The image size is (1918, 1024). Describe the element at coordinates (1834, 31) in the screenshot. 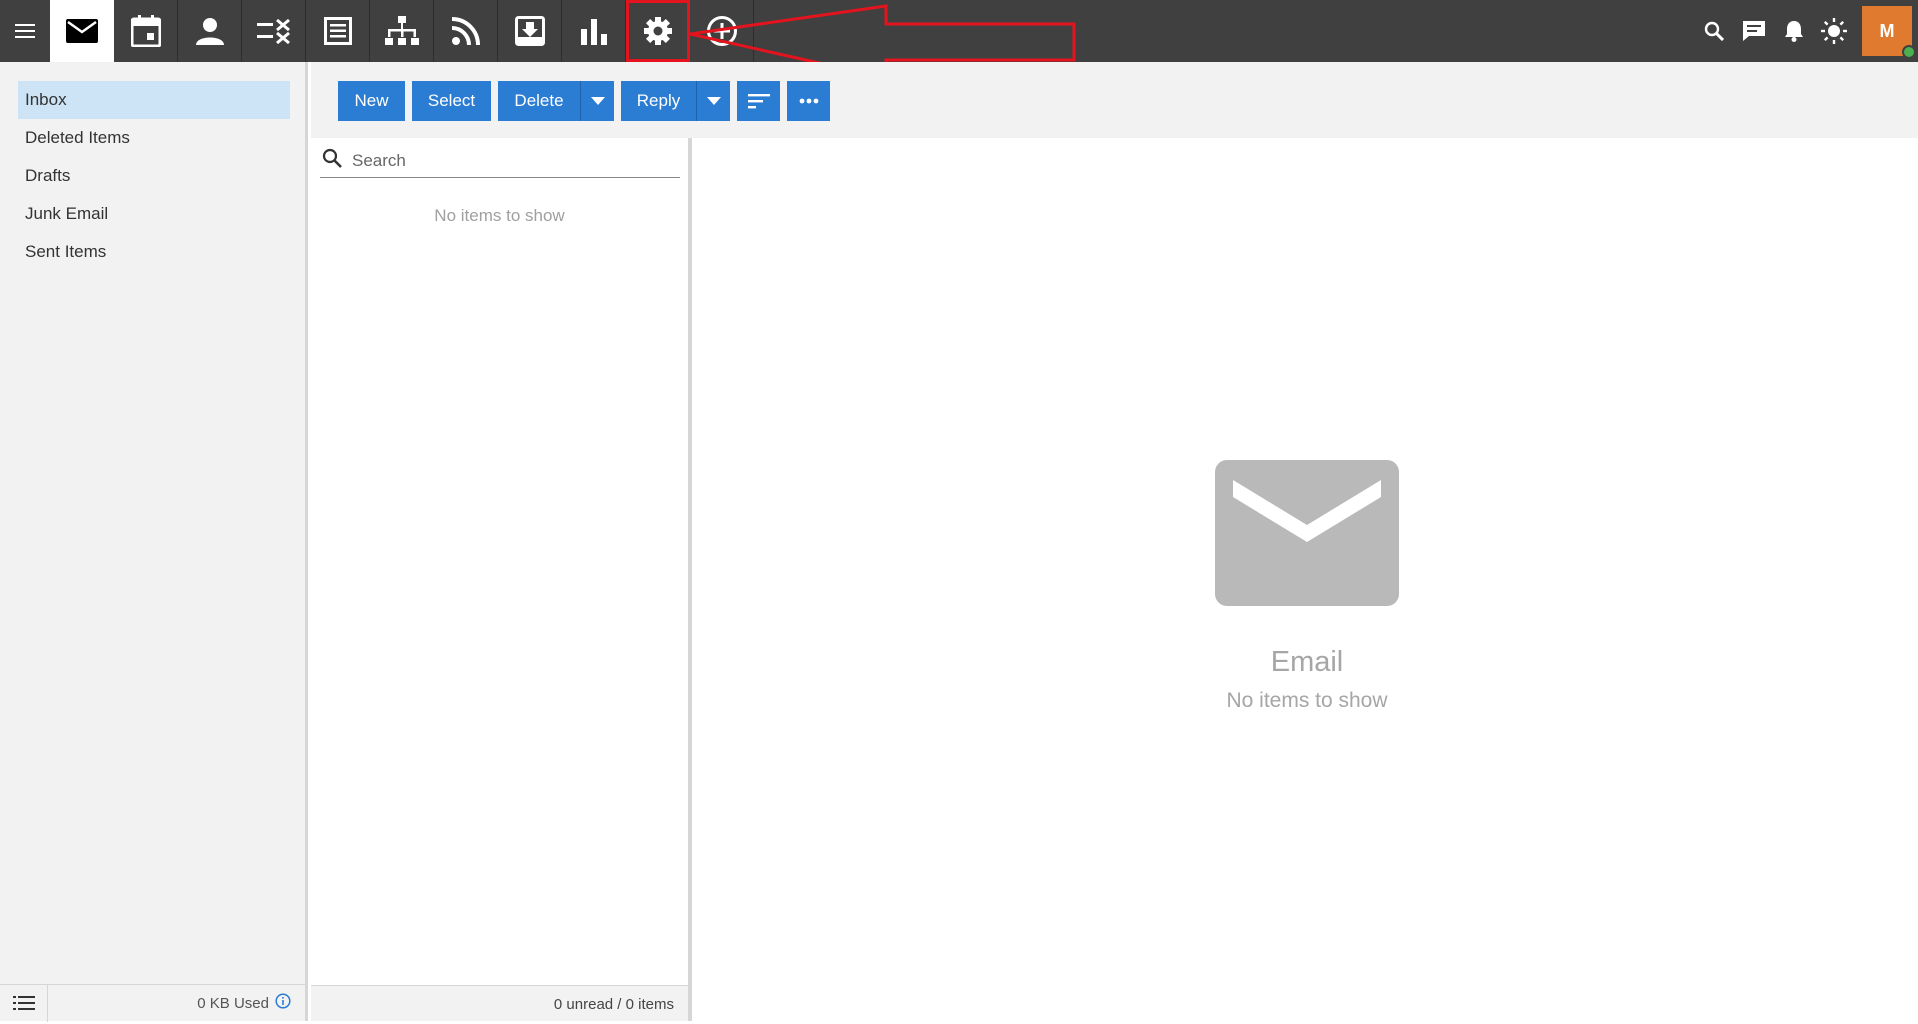

I see `theme-sun-icon` at that location.